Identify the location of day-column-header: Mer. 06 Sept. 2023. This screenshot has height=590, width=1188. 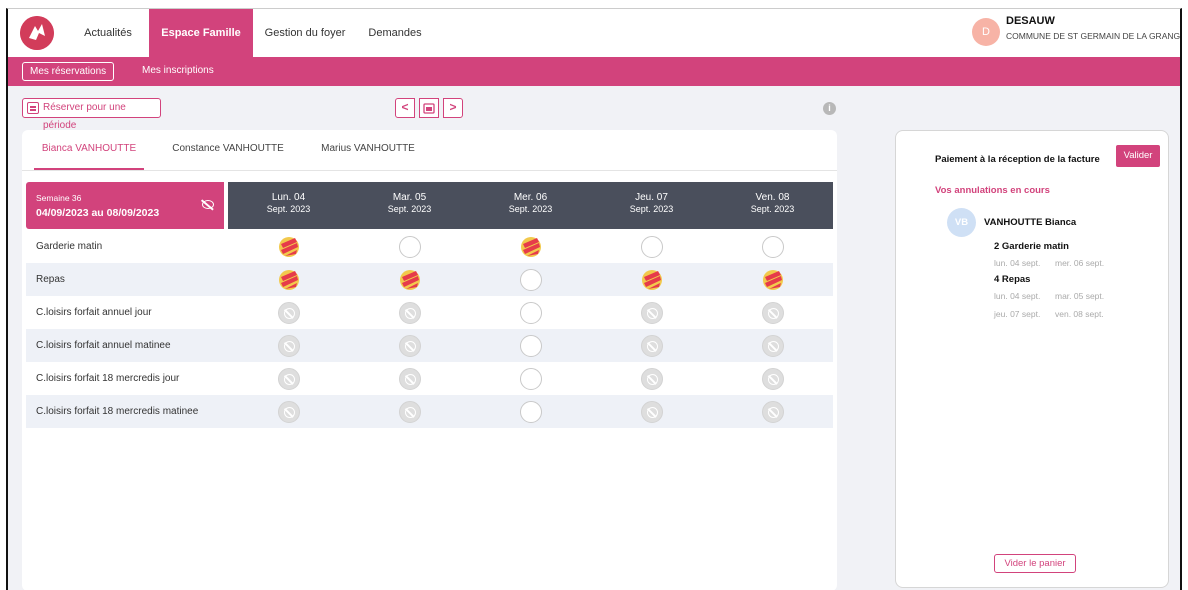
(530, 203).